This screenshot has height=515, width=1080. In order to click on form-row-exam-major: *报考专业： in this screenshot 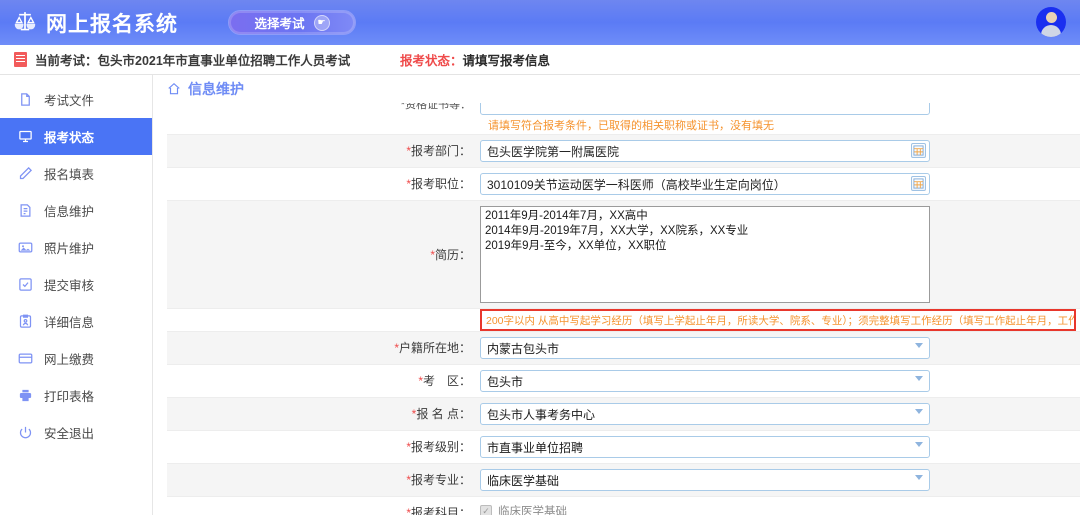, I will do `click(623, 480)`.